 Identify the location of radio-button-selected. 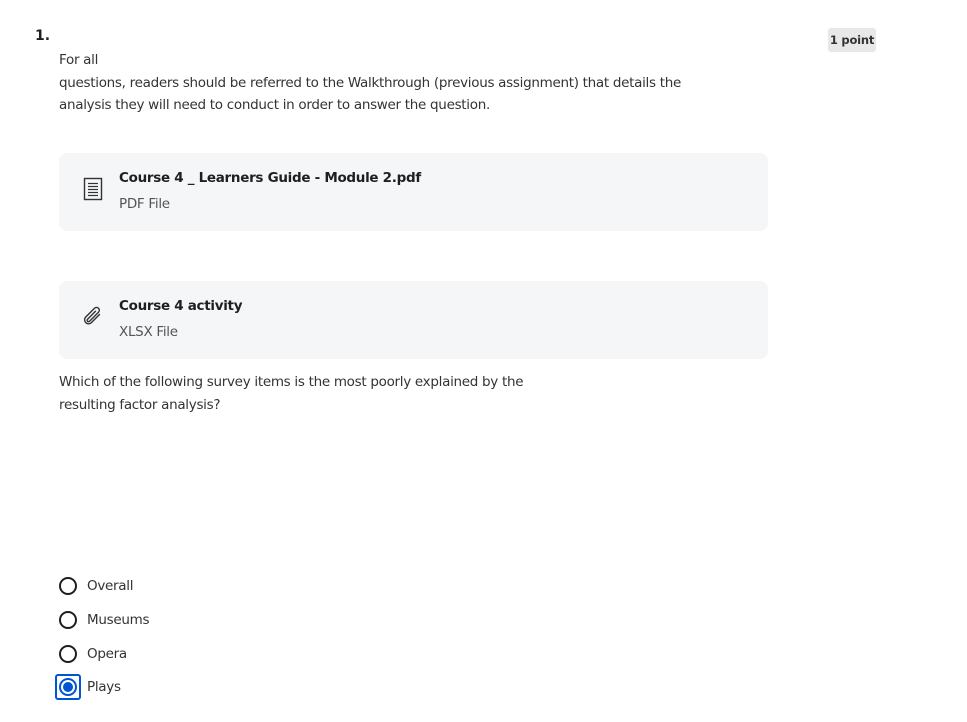
(68, 687).